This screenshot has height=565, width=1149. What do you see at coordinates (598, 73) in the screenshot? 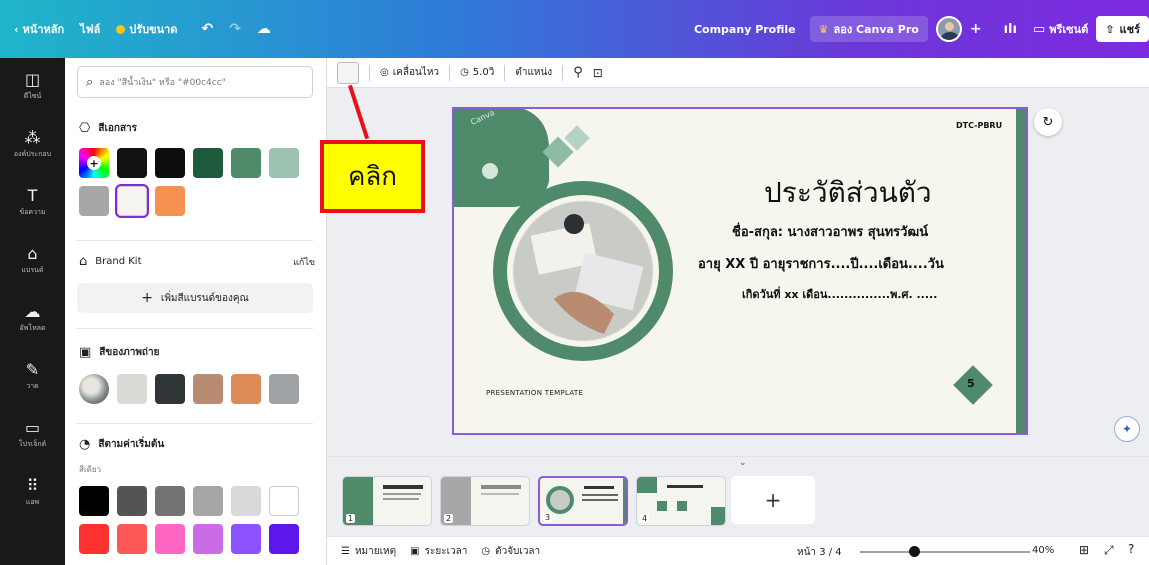
I see `lock-icon: ⊡` at bounding box center [598, 73].